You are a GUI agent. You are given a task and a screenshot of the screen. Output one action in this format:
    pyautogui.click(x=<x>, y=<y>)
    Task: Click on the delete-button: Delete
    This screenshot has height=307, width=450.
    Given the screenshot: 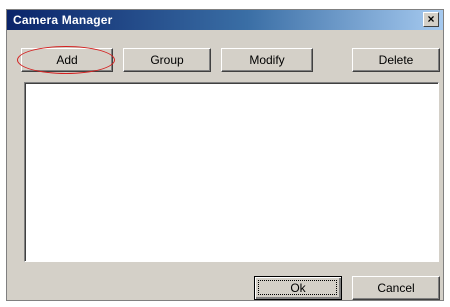 What is the action you would take?
    pyautogui.click(x=396, y=60)
    